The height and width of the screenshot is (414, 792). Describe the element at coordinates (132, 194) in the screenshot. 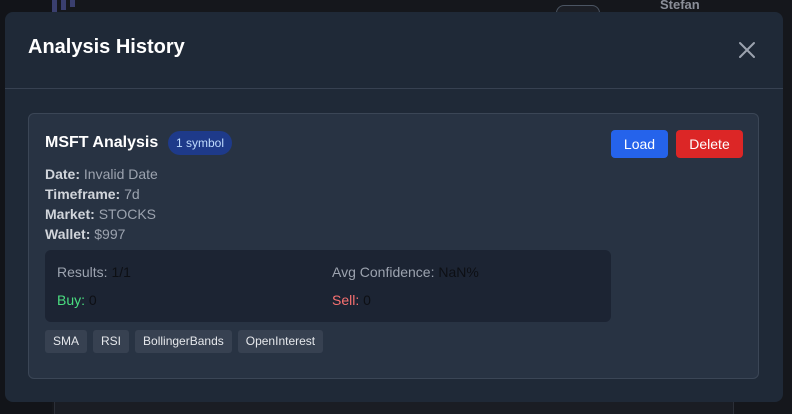

I see `timeframe-value: 7d` at that location.